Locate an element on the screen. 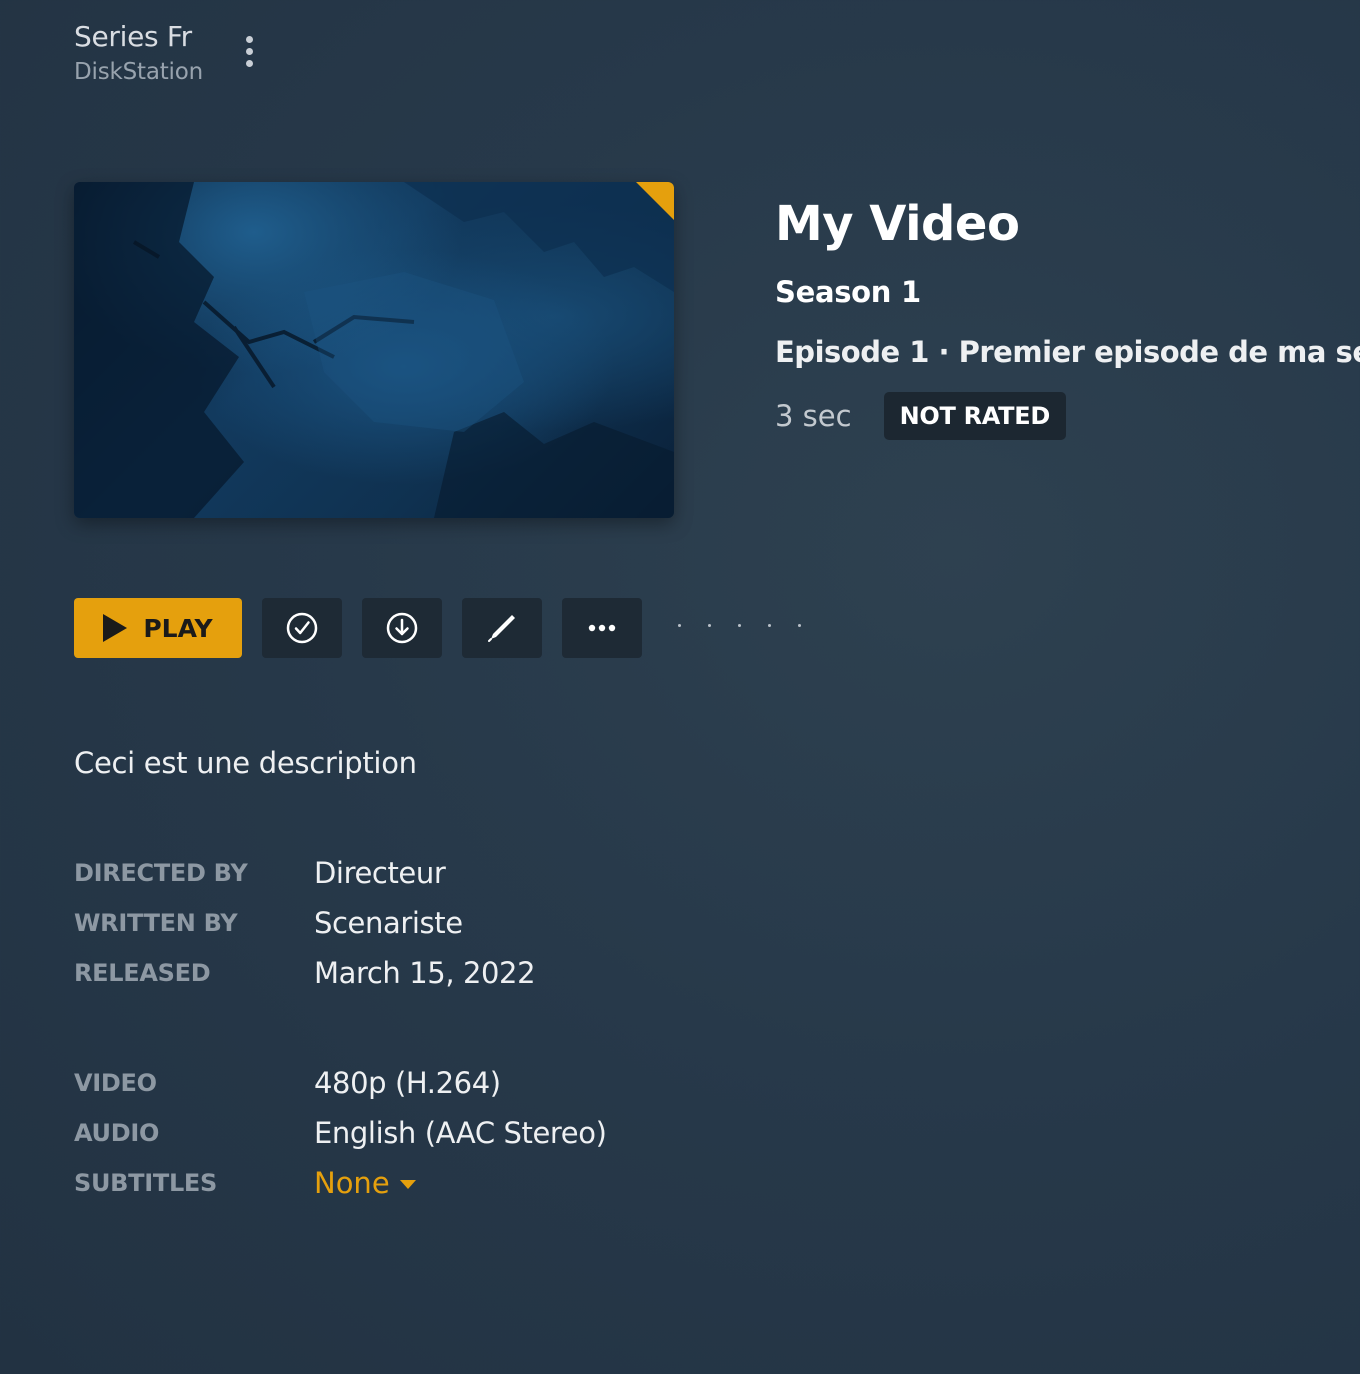 The image size is (1360, 1374). detail-label: WRITTEN BY is located at coordinates (156, 923).